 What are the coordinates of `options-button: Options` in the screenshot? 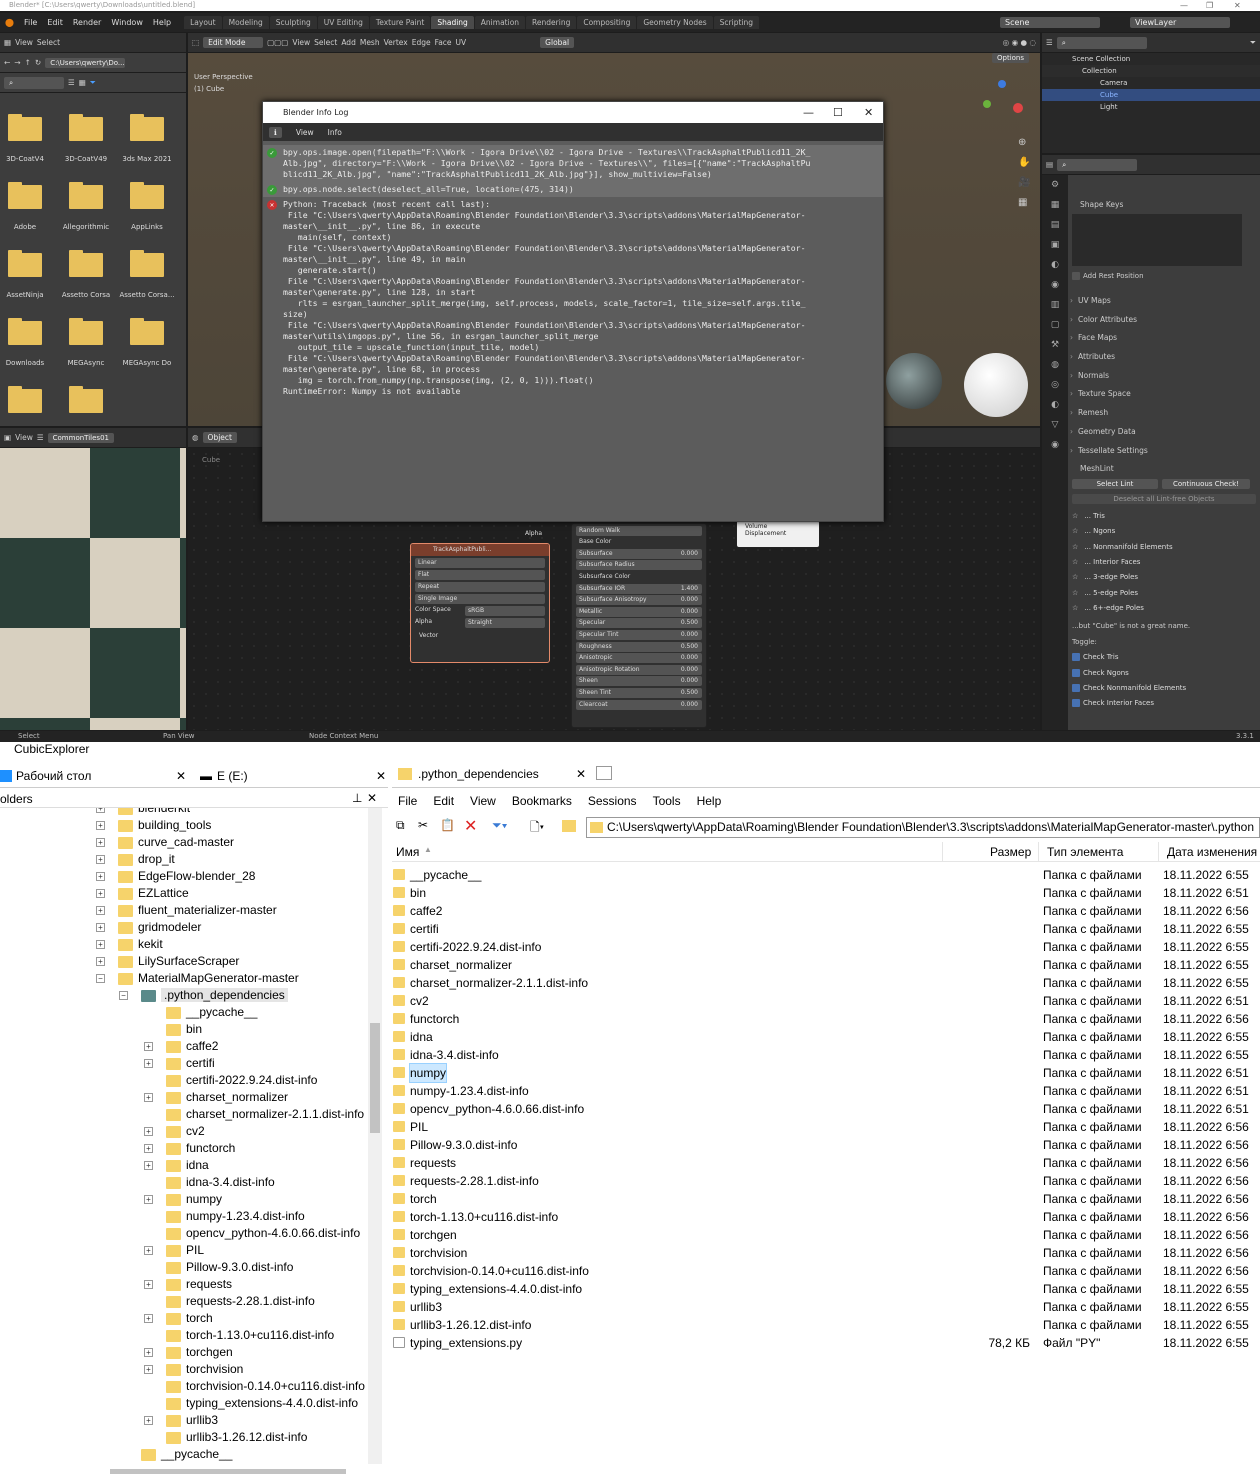 It's located at (1011, 58).